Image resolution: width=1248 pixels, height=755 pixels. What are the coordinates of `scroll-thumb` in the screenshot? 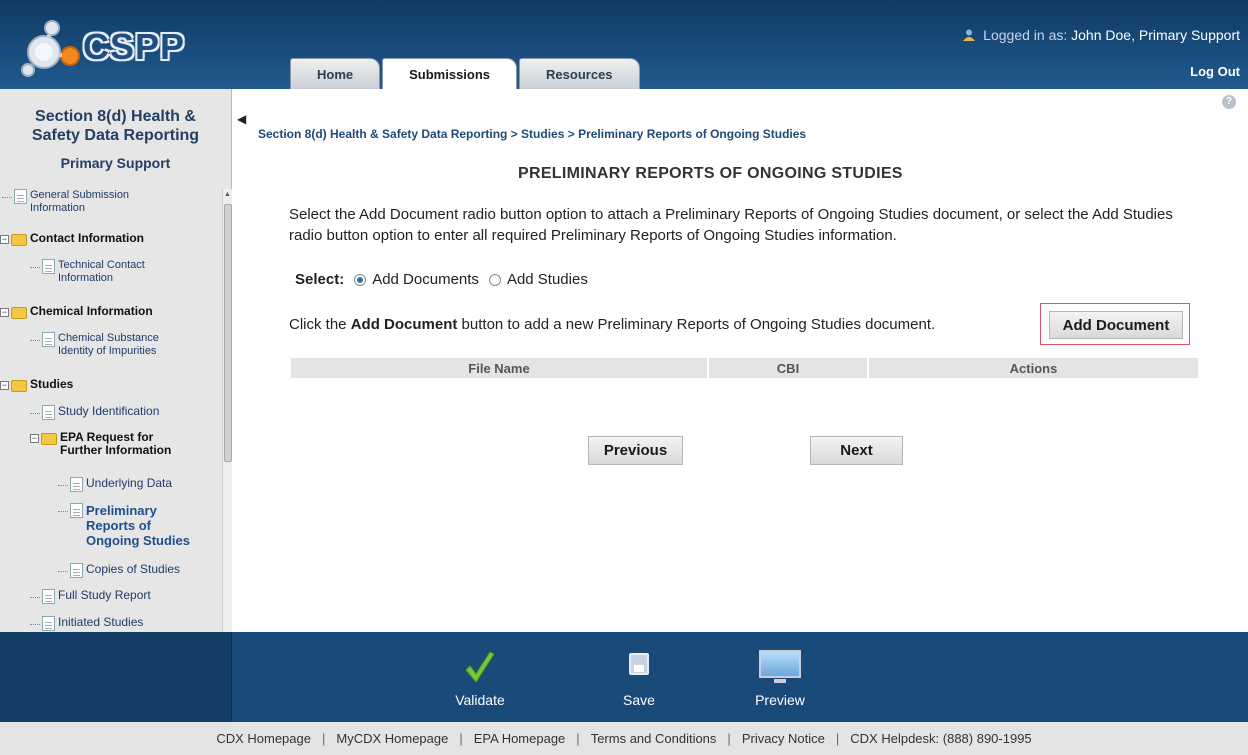 It's located at (228, 333).